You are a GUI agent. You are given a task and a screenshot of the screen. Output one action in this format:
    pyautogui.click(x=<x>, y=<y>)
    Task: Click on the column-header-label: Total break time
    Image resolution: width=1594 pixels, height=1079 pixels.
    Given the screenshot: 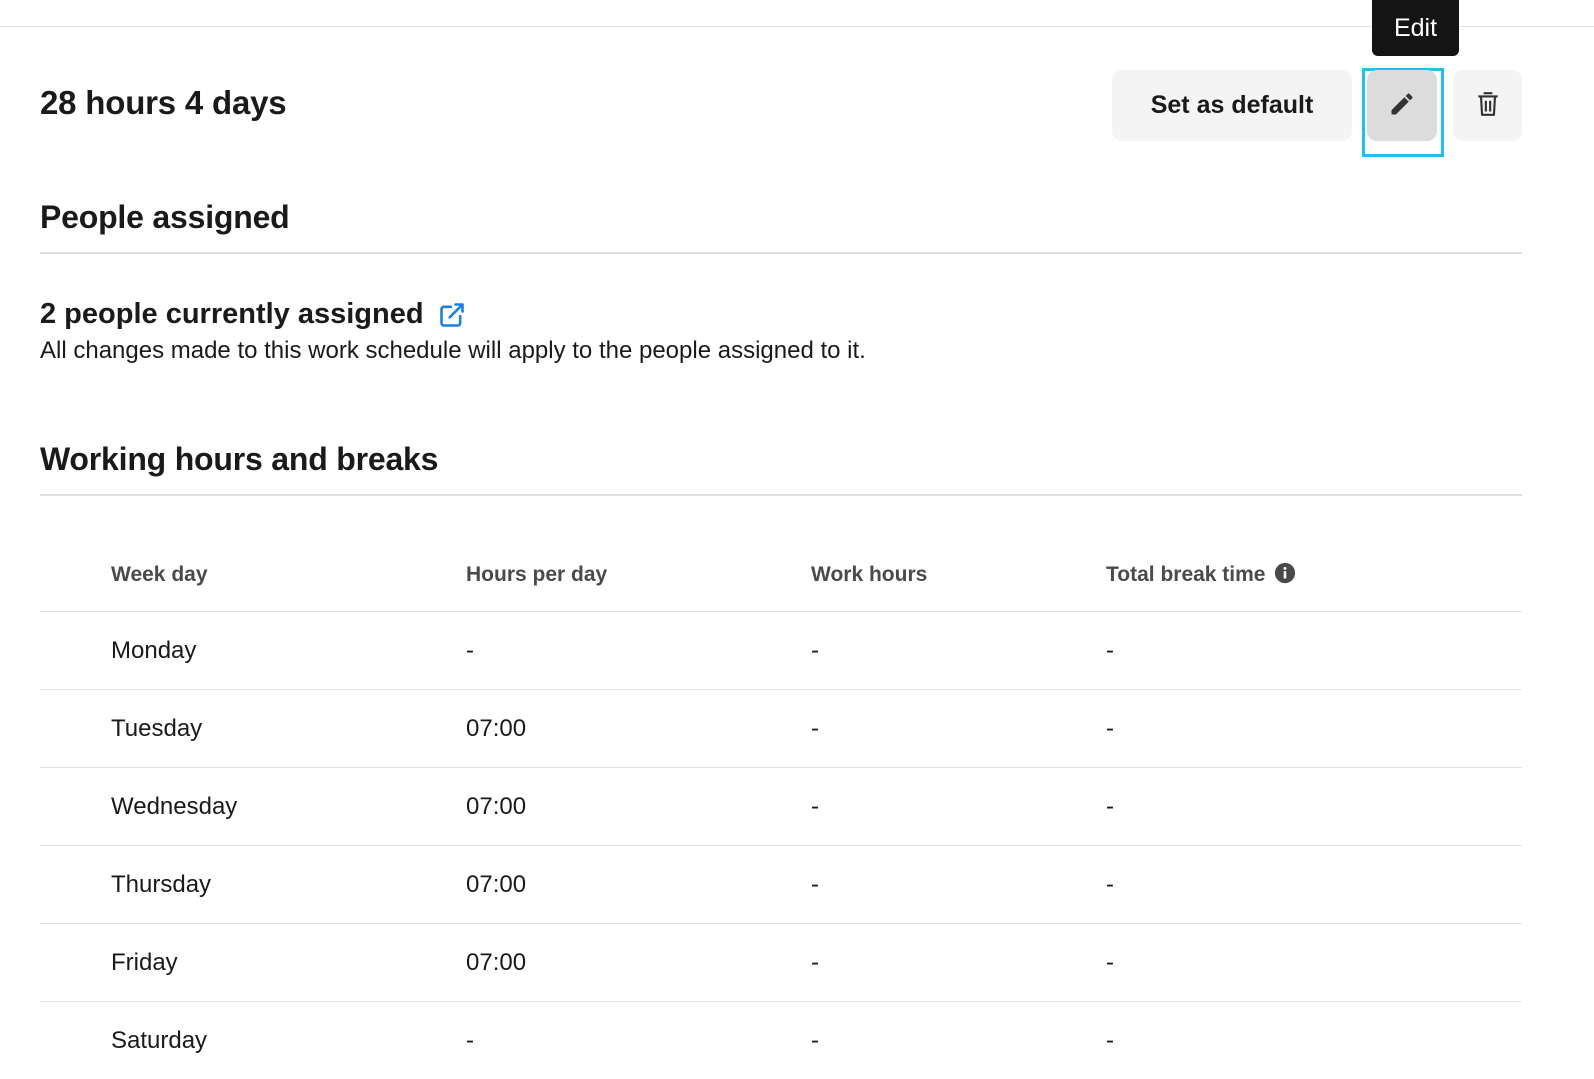 What is the action you would take?
    pyautogui.click(x=1186, y=574)
    